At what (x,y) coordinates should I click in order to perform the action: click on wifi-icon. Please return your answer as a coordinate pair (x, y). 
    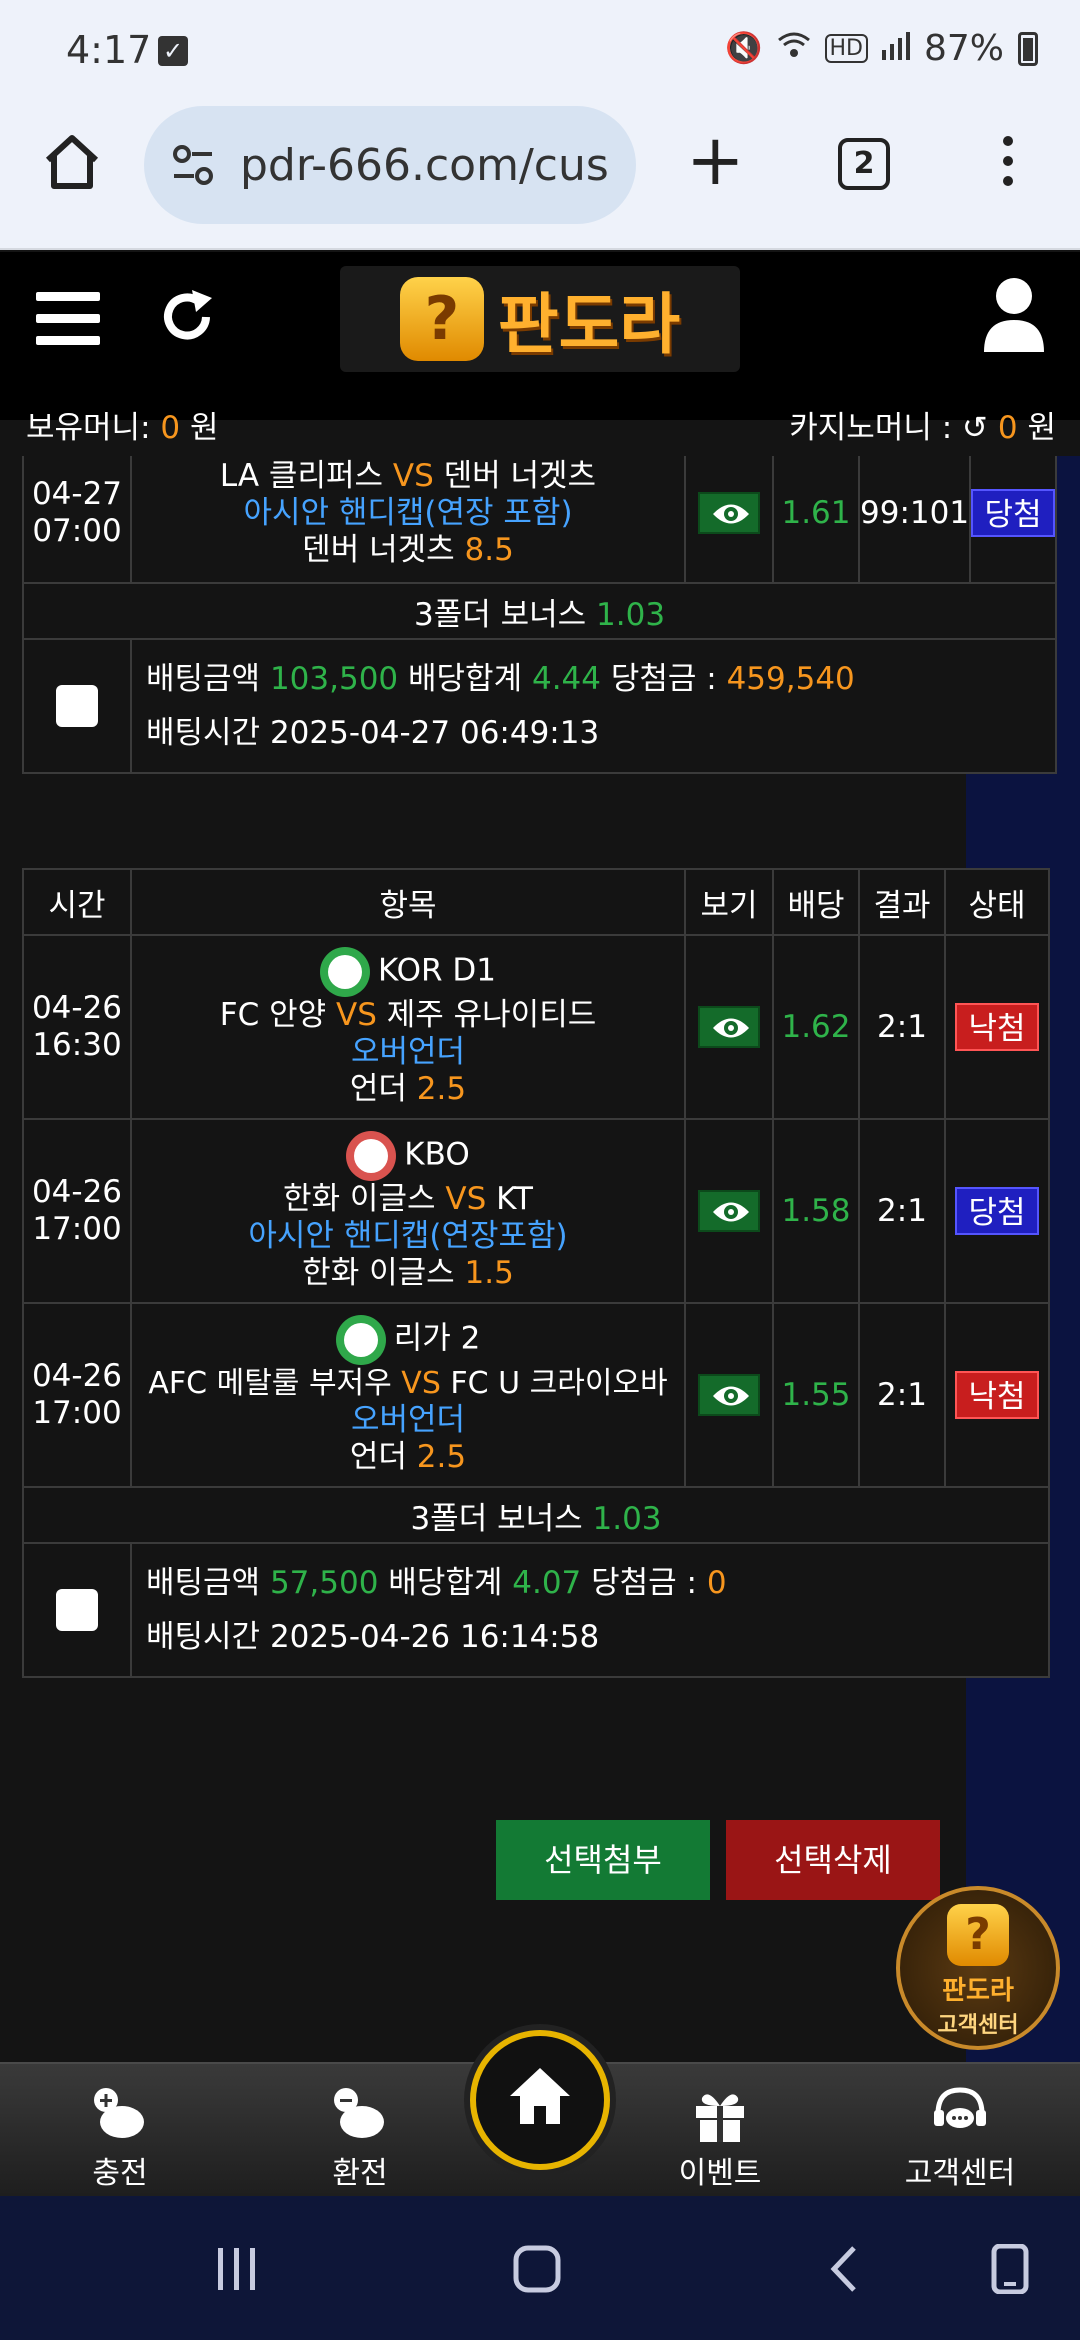
    Looking at the image, I should click on (794, 49).